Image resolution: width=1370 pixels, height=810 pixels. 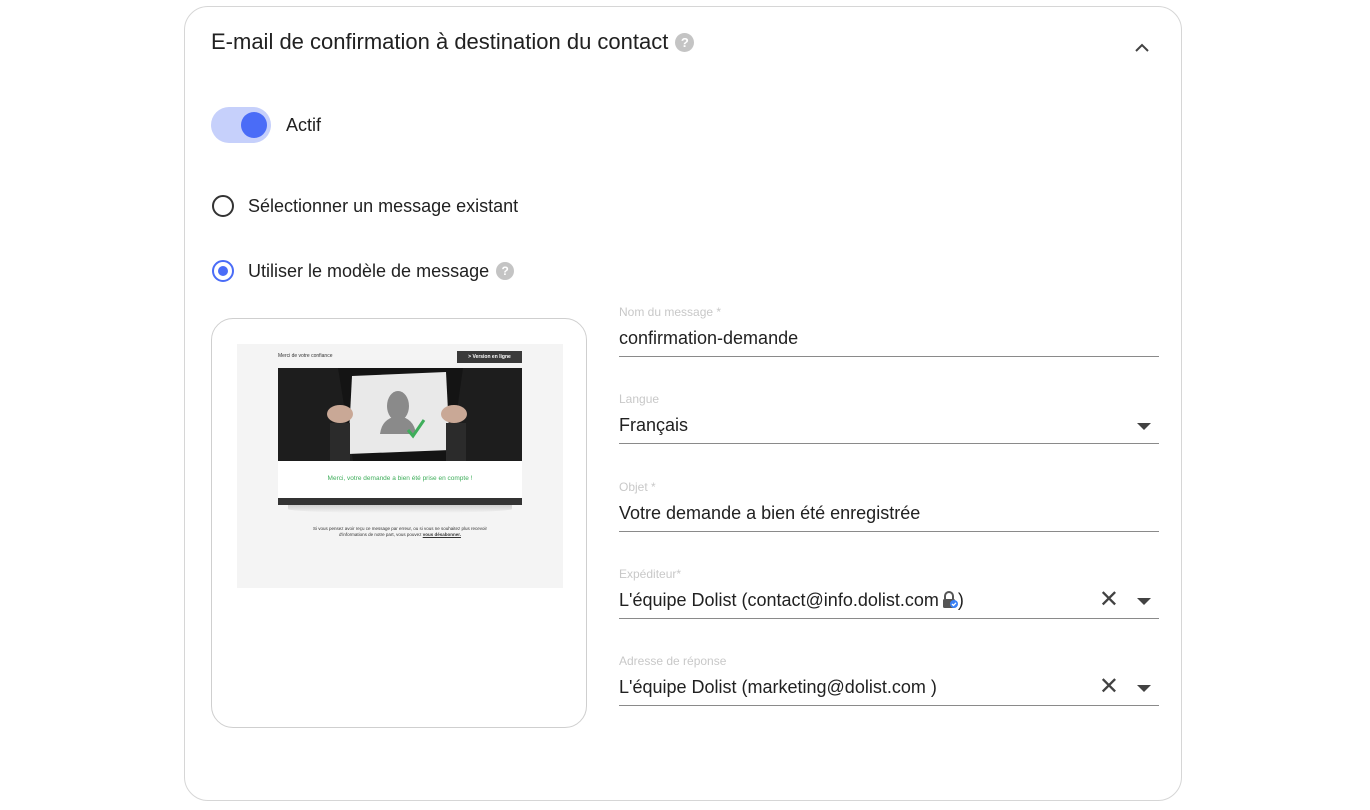 I want to click on lock-verified-icon, so click(x=950, y=596).